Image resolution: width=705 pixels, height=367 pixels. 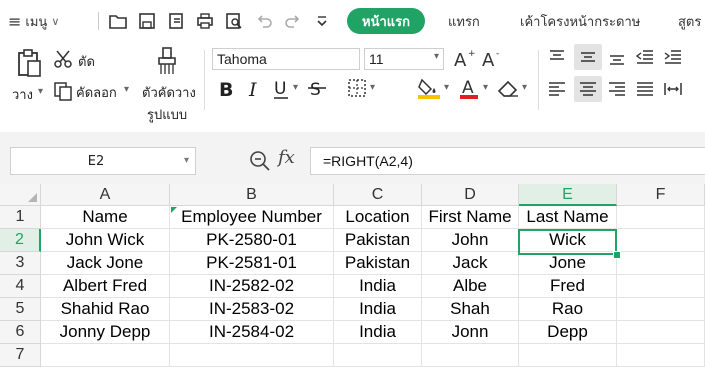 What do you see at coordinates (661, 286) in the screenshot?
I see `cell-f4` at bounding box center [661, 286].